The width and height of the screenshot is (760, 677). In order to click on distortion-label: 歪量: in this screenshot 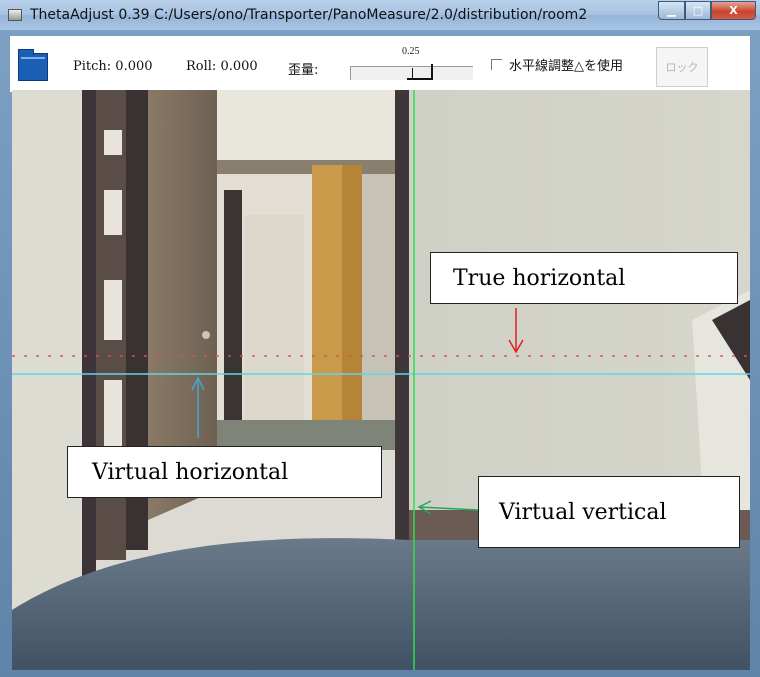, I will do `click(303, 70)`.